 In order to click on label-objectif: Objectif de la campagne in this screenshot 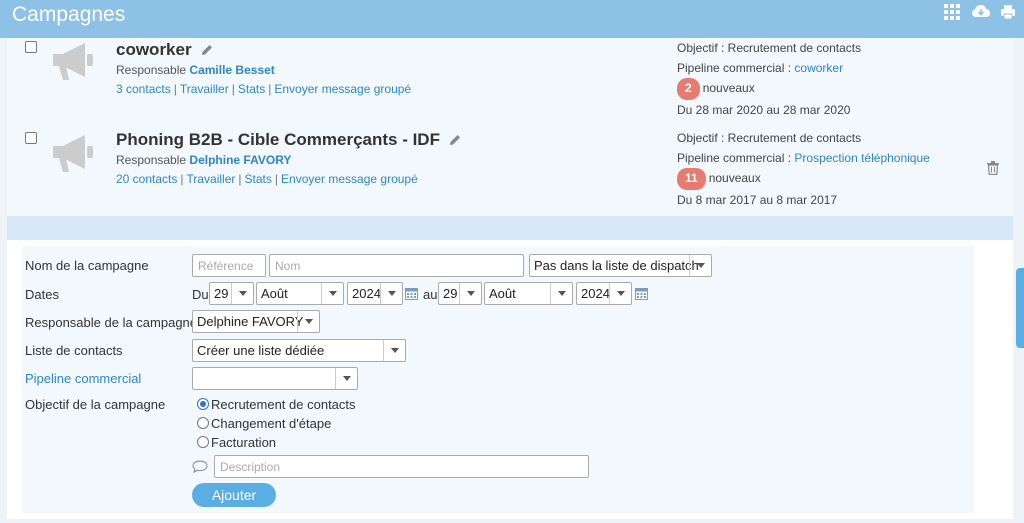, I will do `click(95, 404)`.